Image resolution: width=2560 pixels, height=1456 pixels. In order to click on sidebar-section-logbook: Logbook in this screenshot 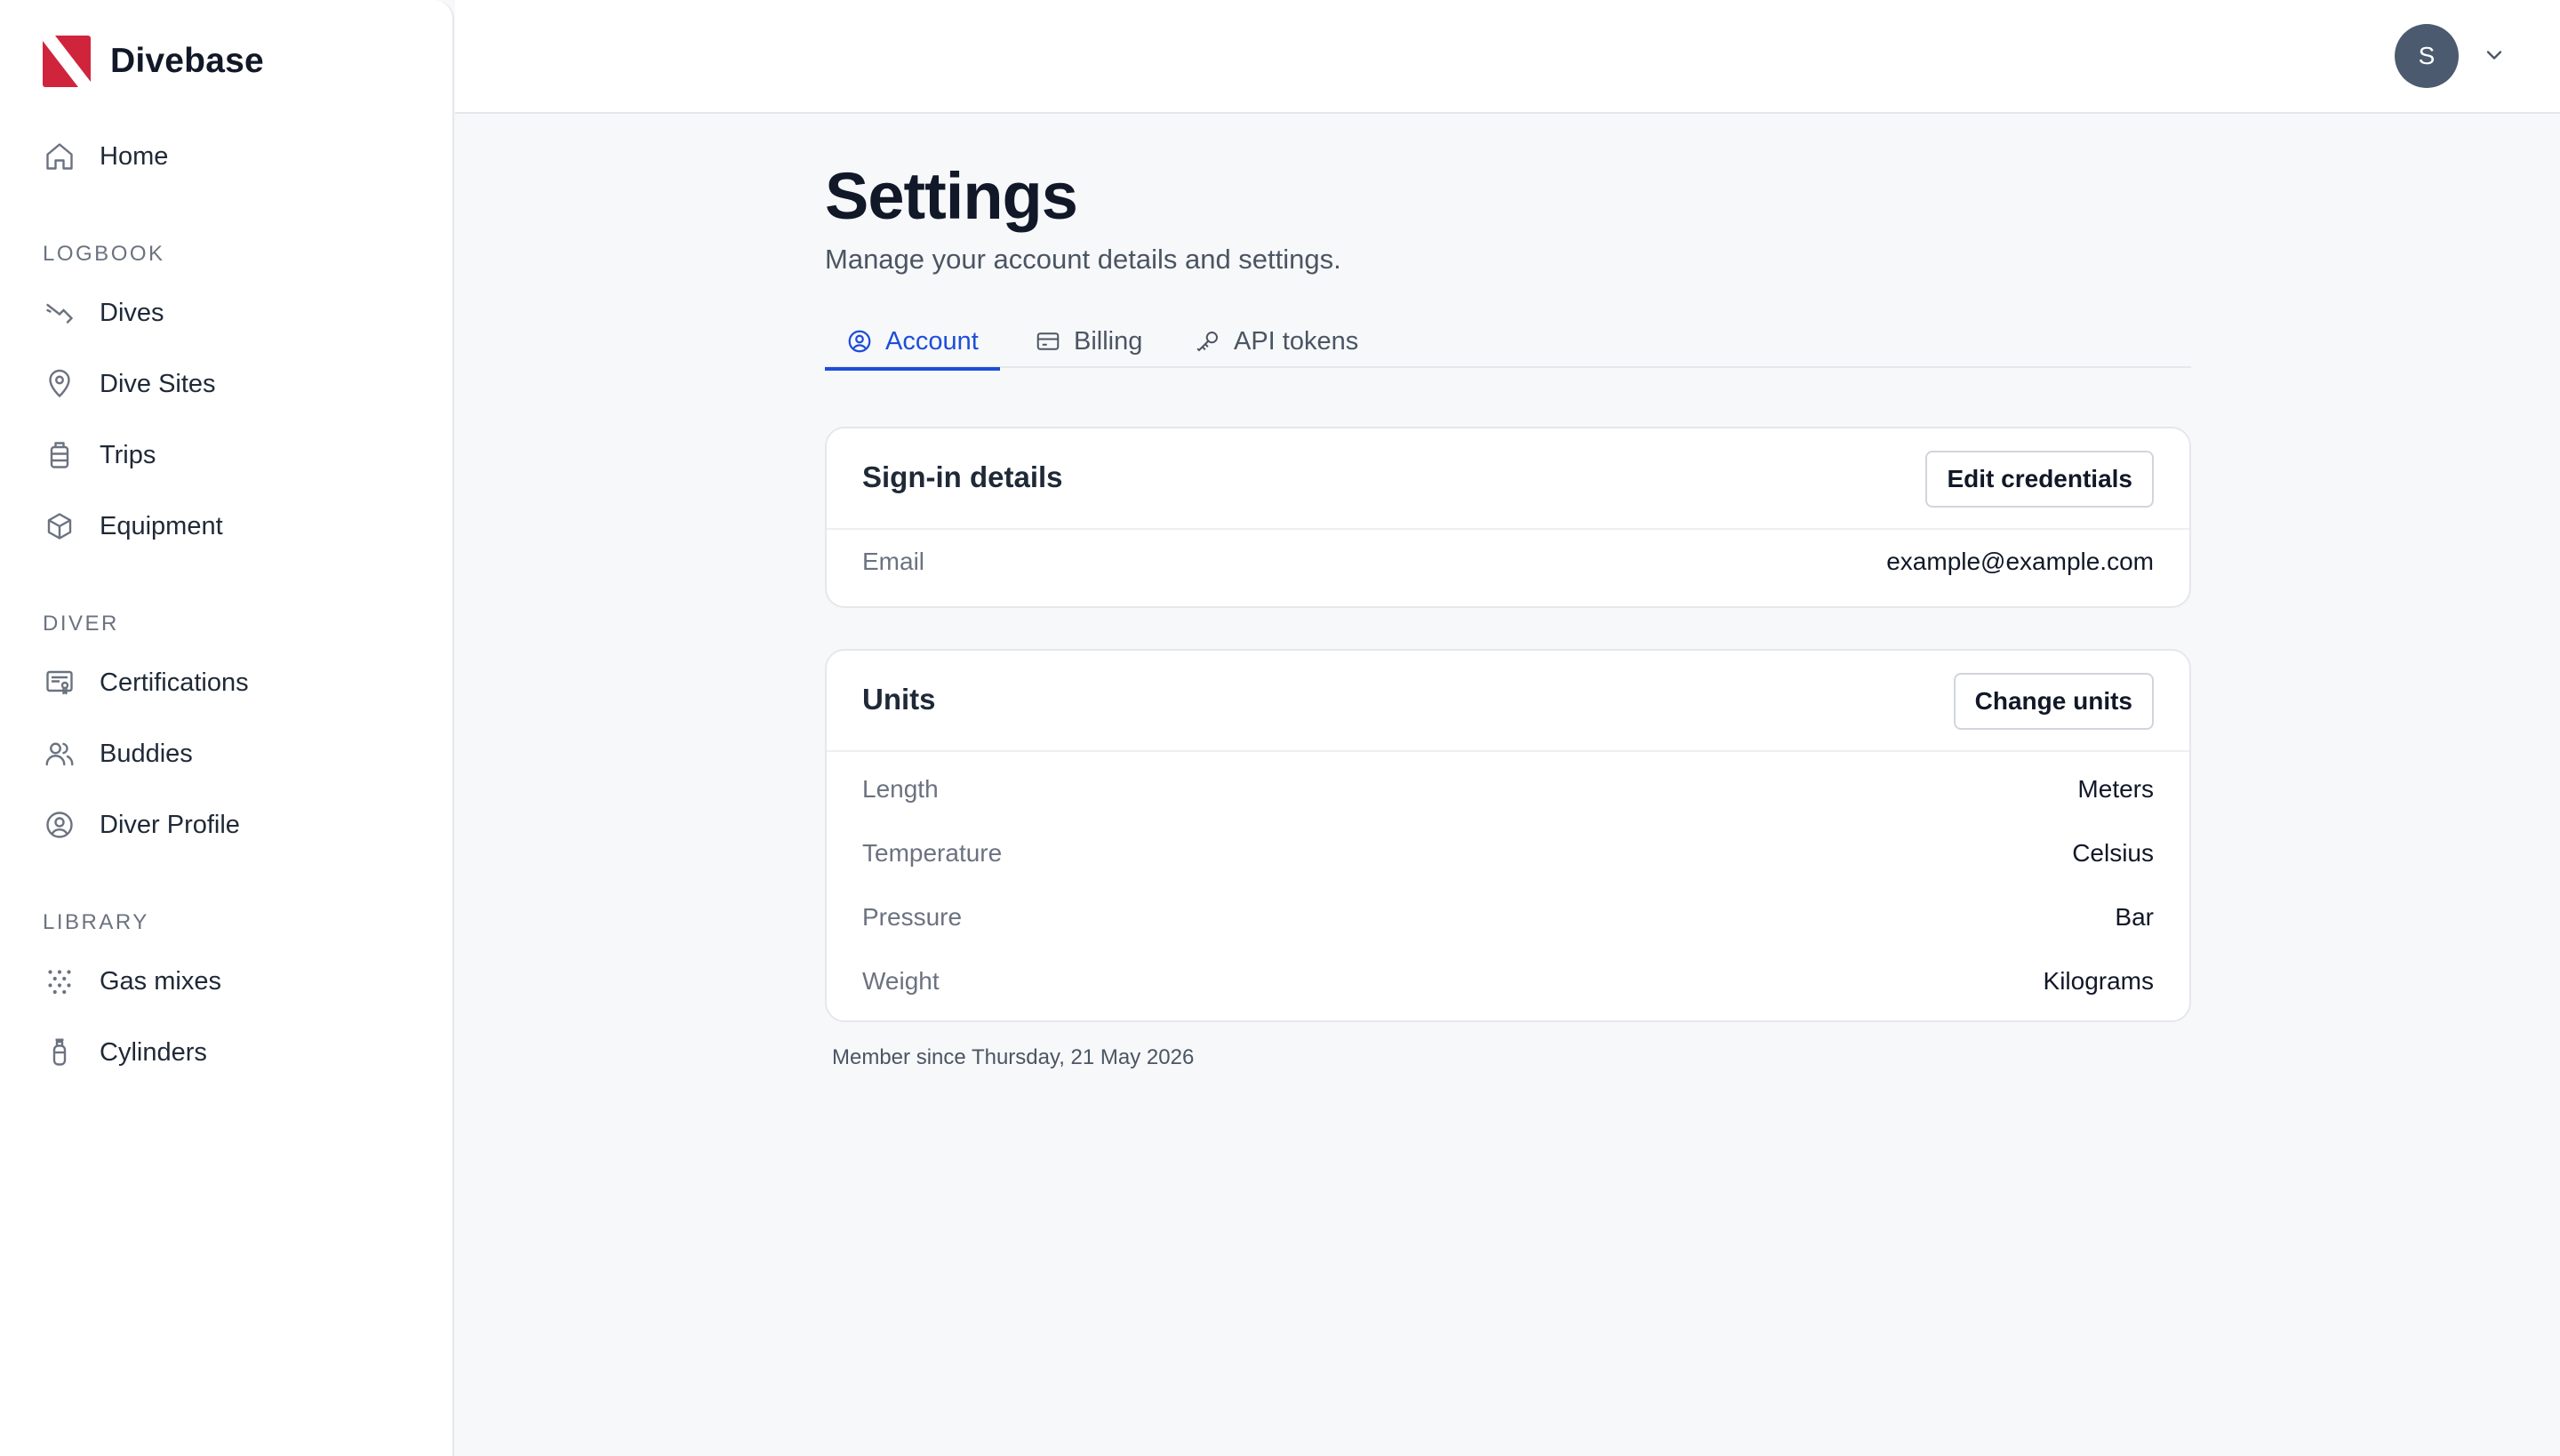, I will do `click(104, 254)`.